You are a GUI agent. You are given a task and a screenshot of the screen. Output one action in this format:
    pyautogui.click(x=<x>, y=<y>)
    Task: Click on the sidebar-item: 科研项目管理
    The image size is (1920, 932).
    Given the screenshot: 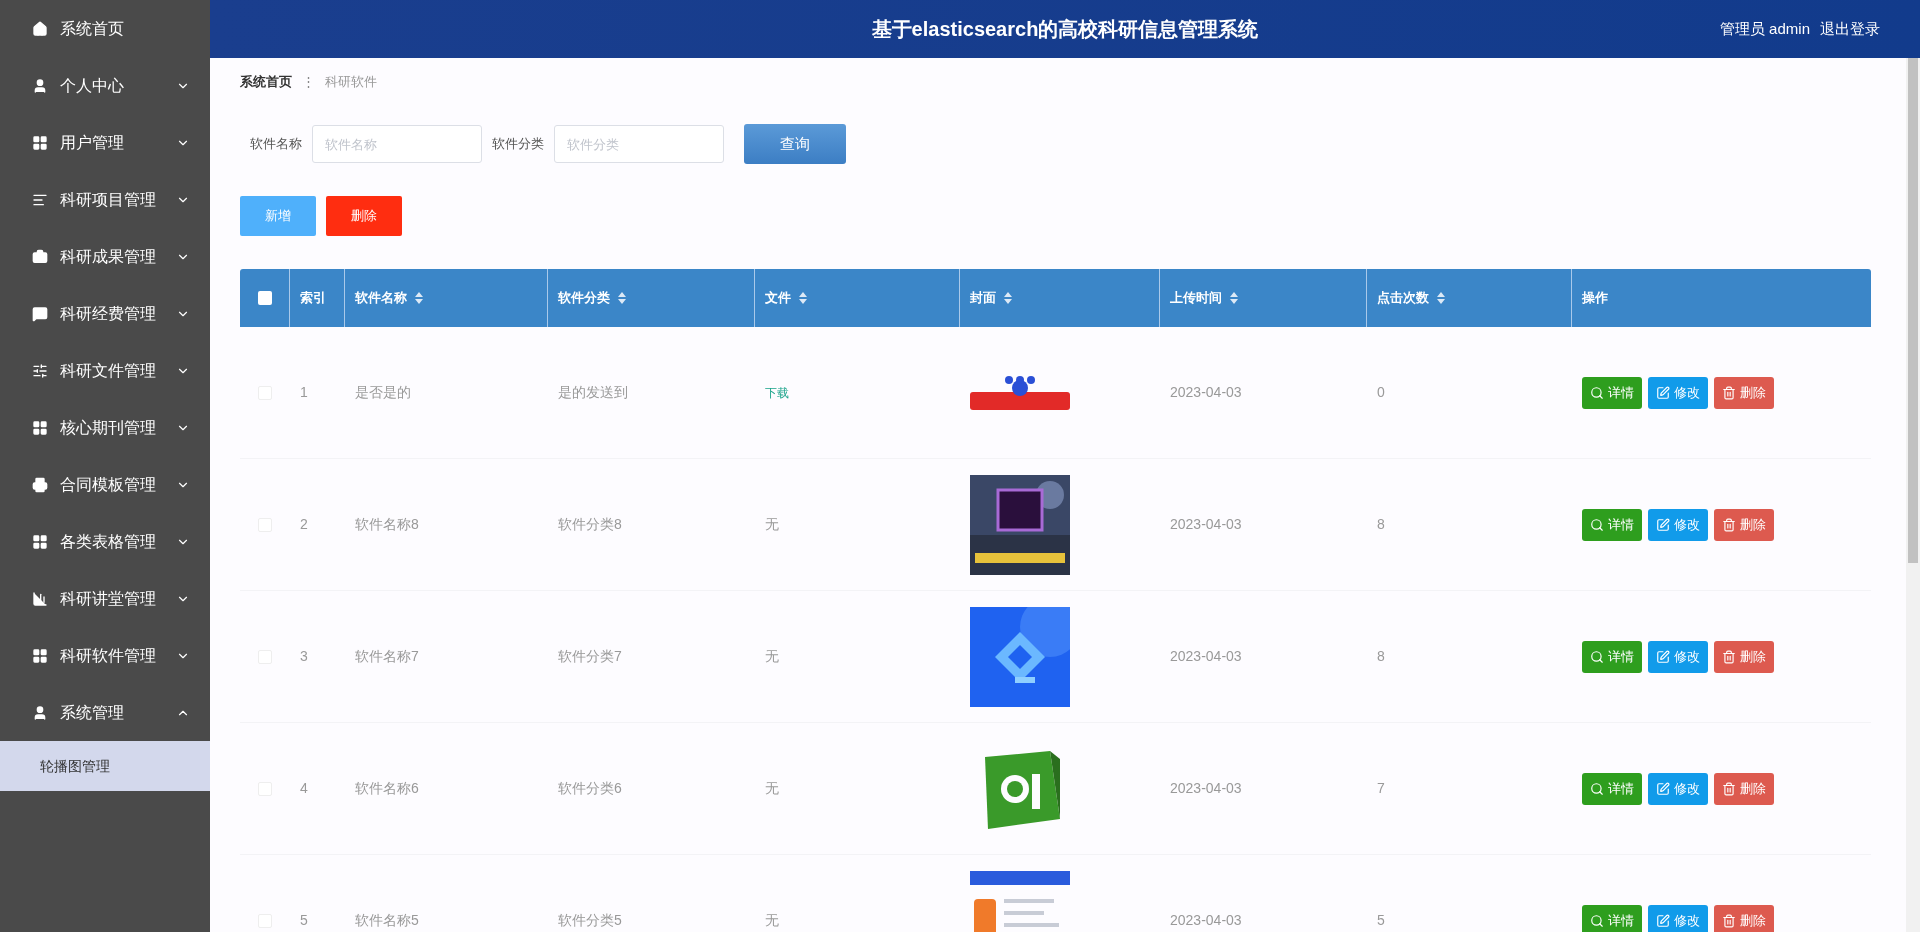 What is the action you would take?
    pyautogui.click(x=105, y=199)
    